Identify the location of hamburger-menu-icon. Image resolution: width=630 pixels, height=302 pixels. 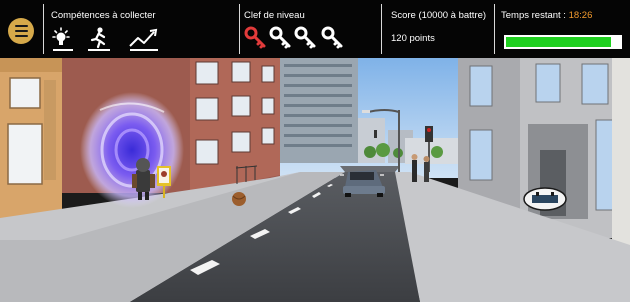
(21, 31).